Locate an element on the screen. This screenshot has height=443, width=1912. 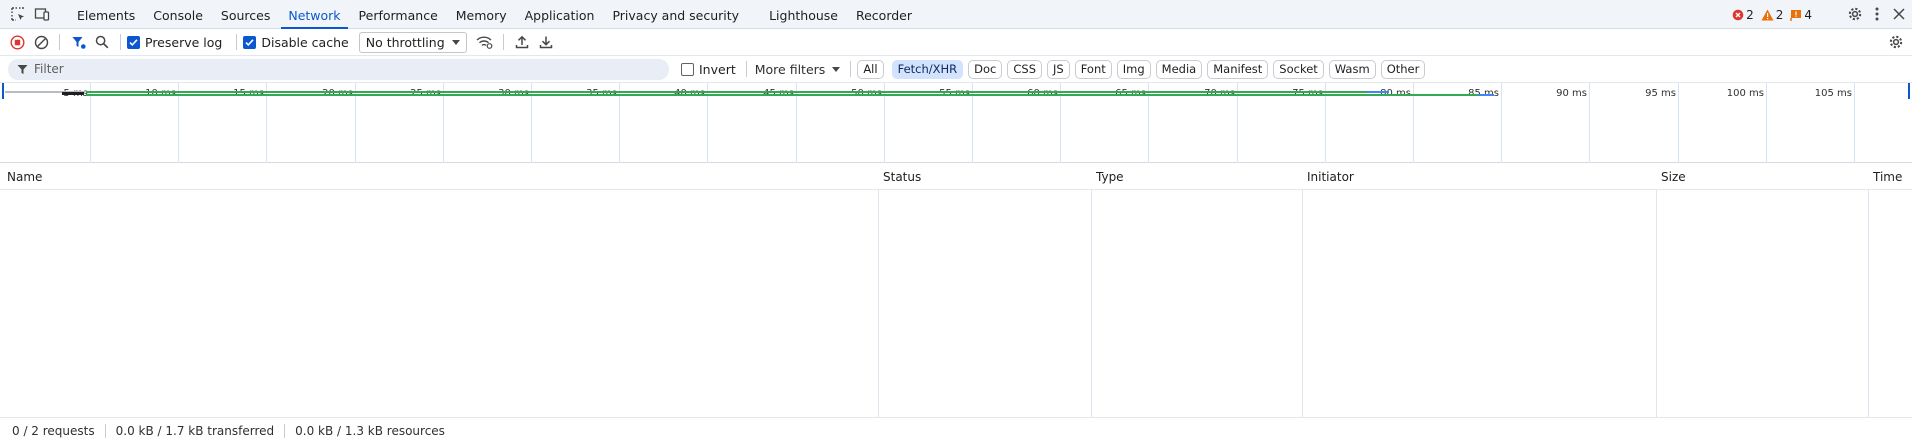
disable-cache-checkbox: Disable cache is located at coordinates (296, 42).